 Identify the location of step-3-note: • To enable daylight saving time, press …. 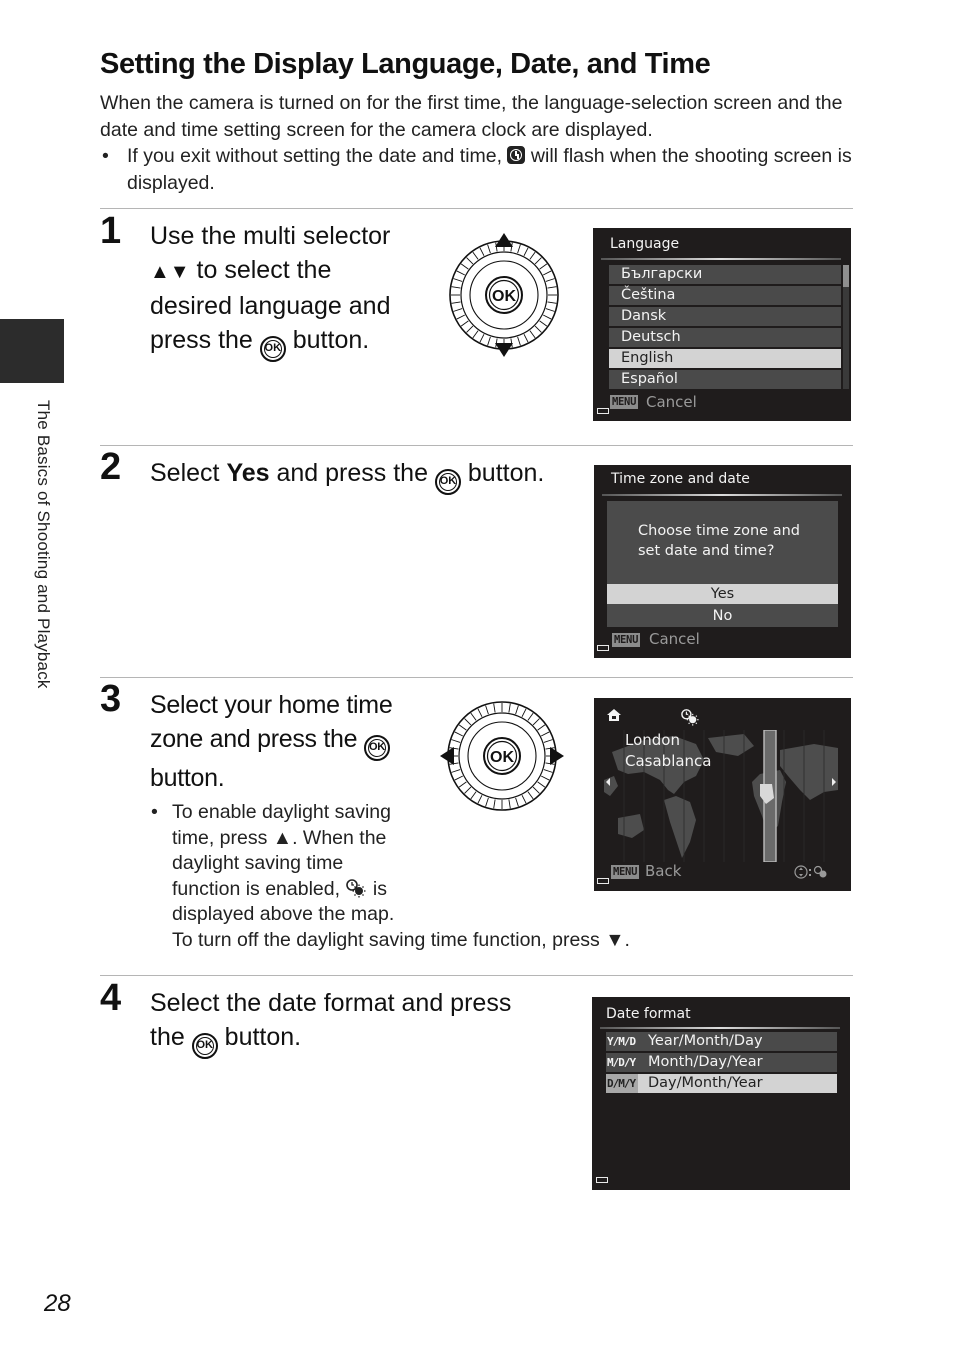
(390, 876).